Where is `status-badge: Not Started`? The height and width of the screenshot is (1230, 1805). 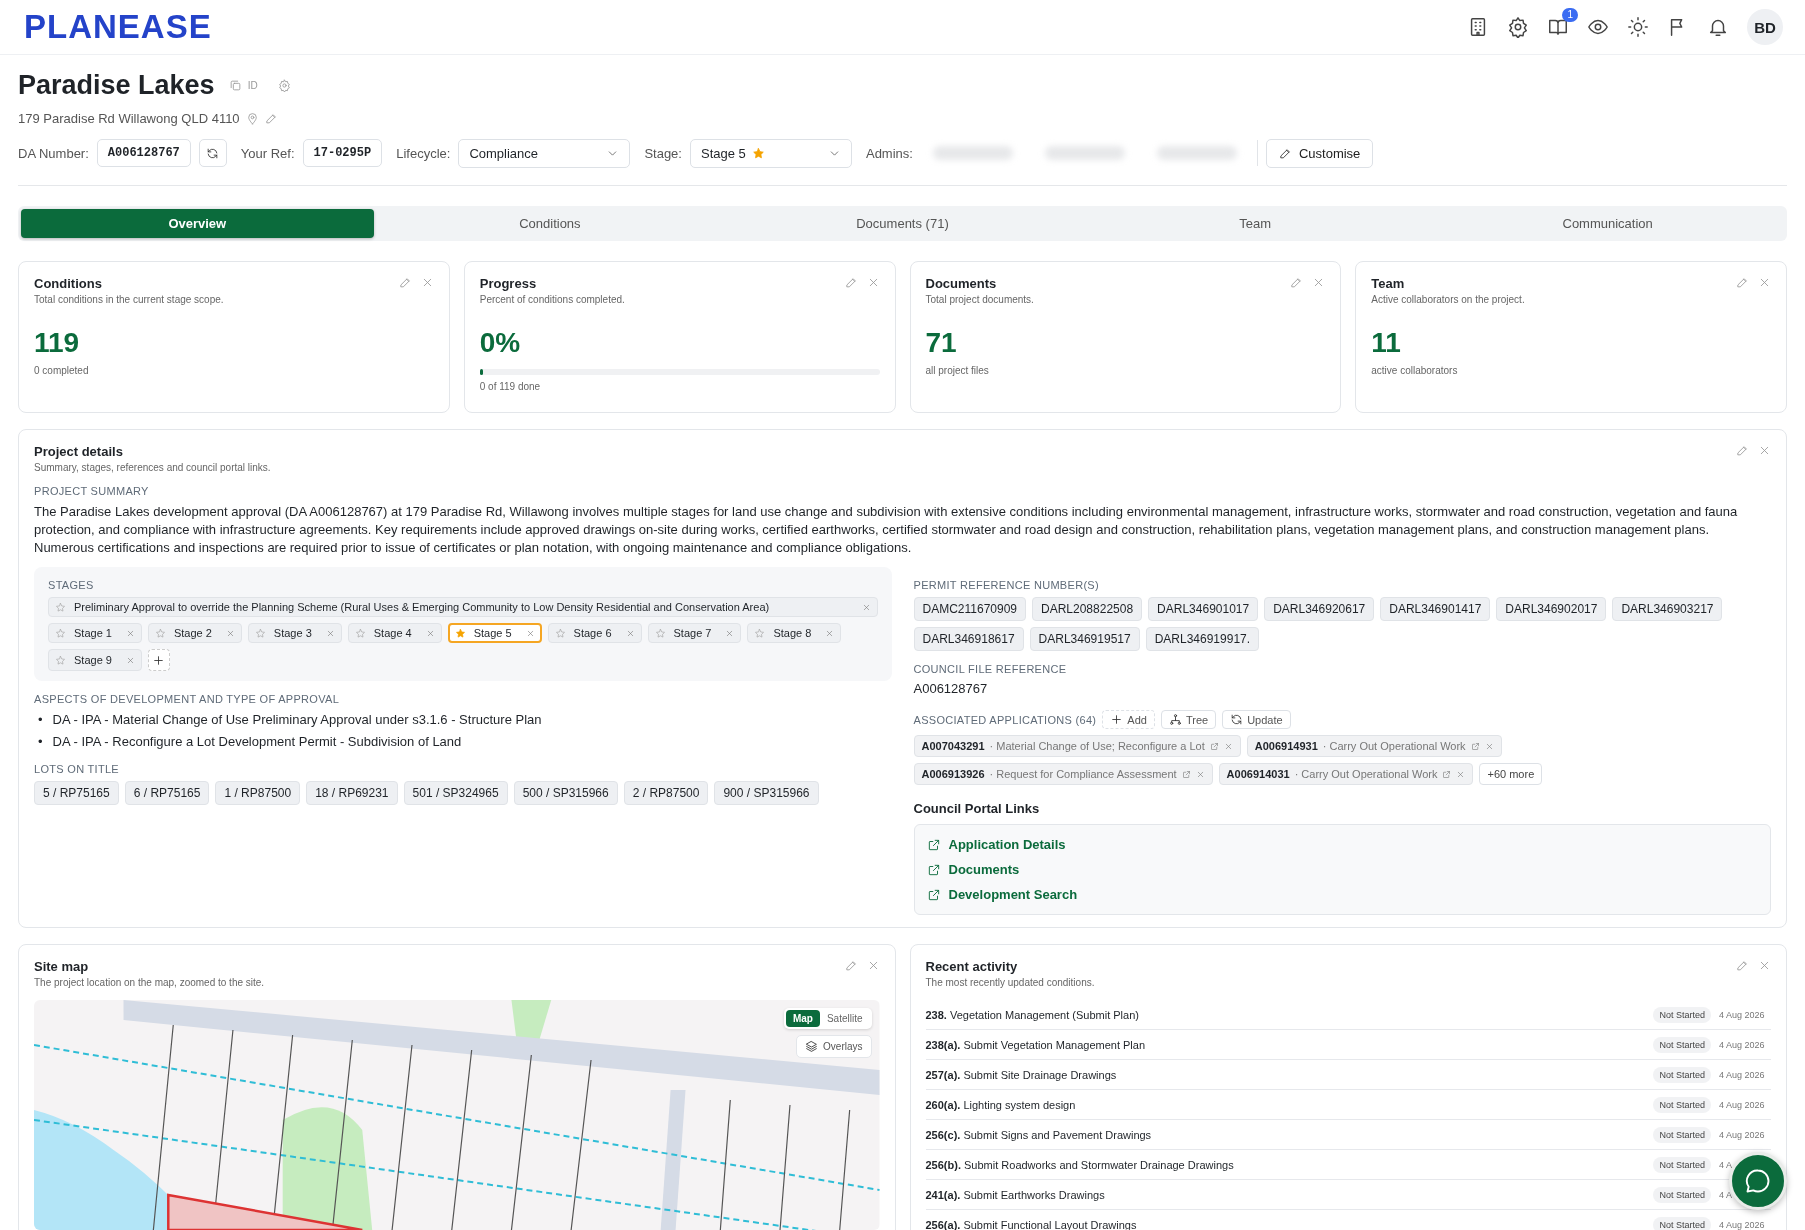 status-badge: Not Started is located at coordinates (1682, 1104).